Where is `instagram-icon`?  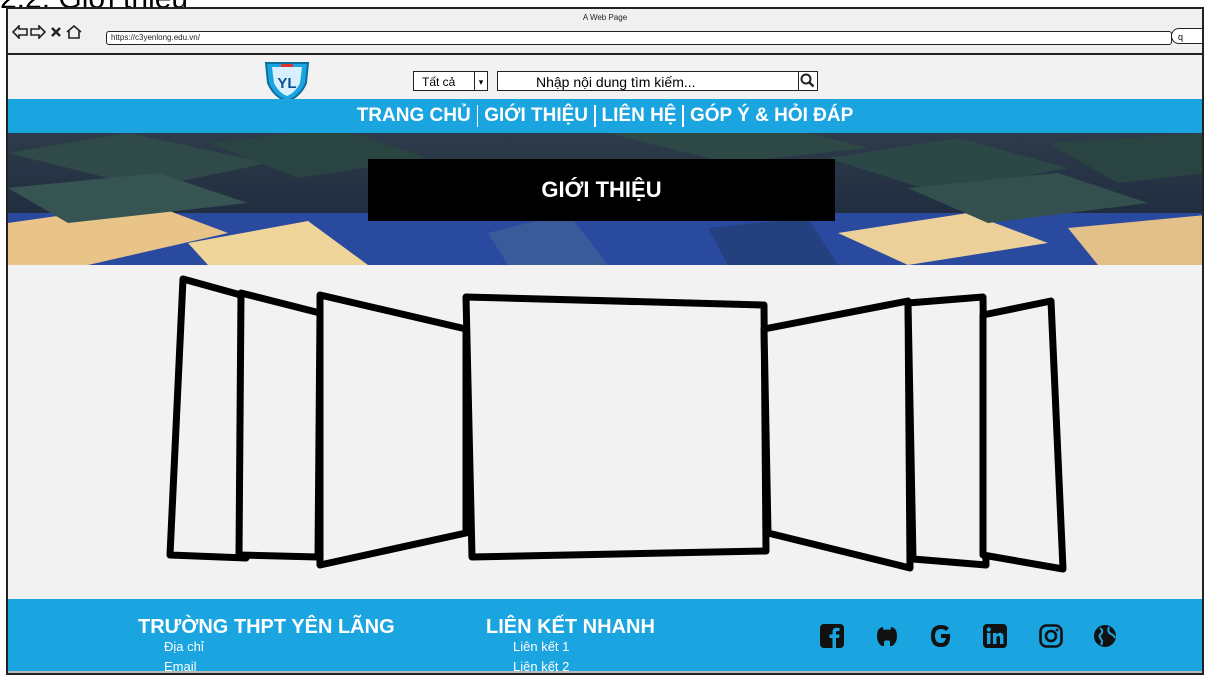 instagram-icon is located at coordinates (1051, 636).